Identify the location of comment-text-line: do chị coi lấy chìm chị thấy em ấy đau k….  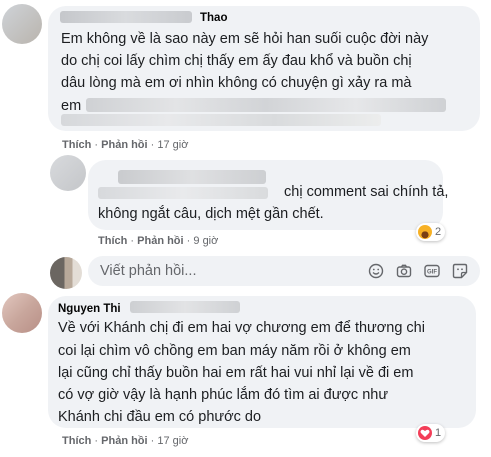
(236, 61).